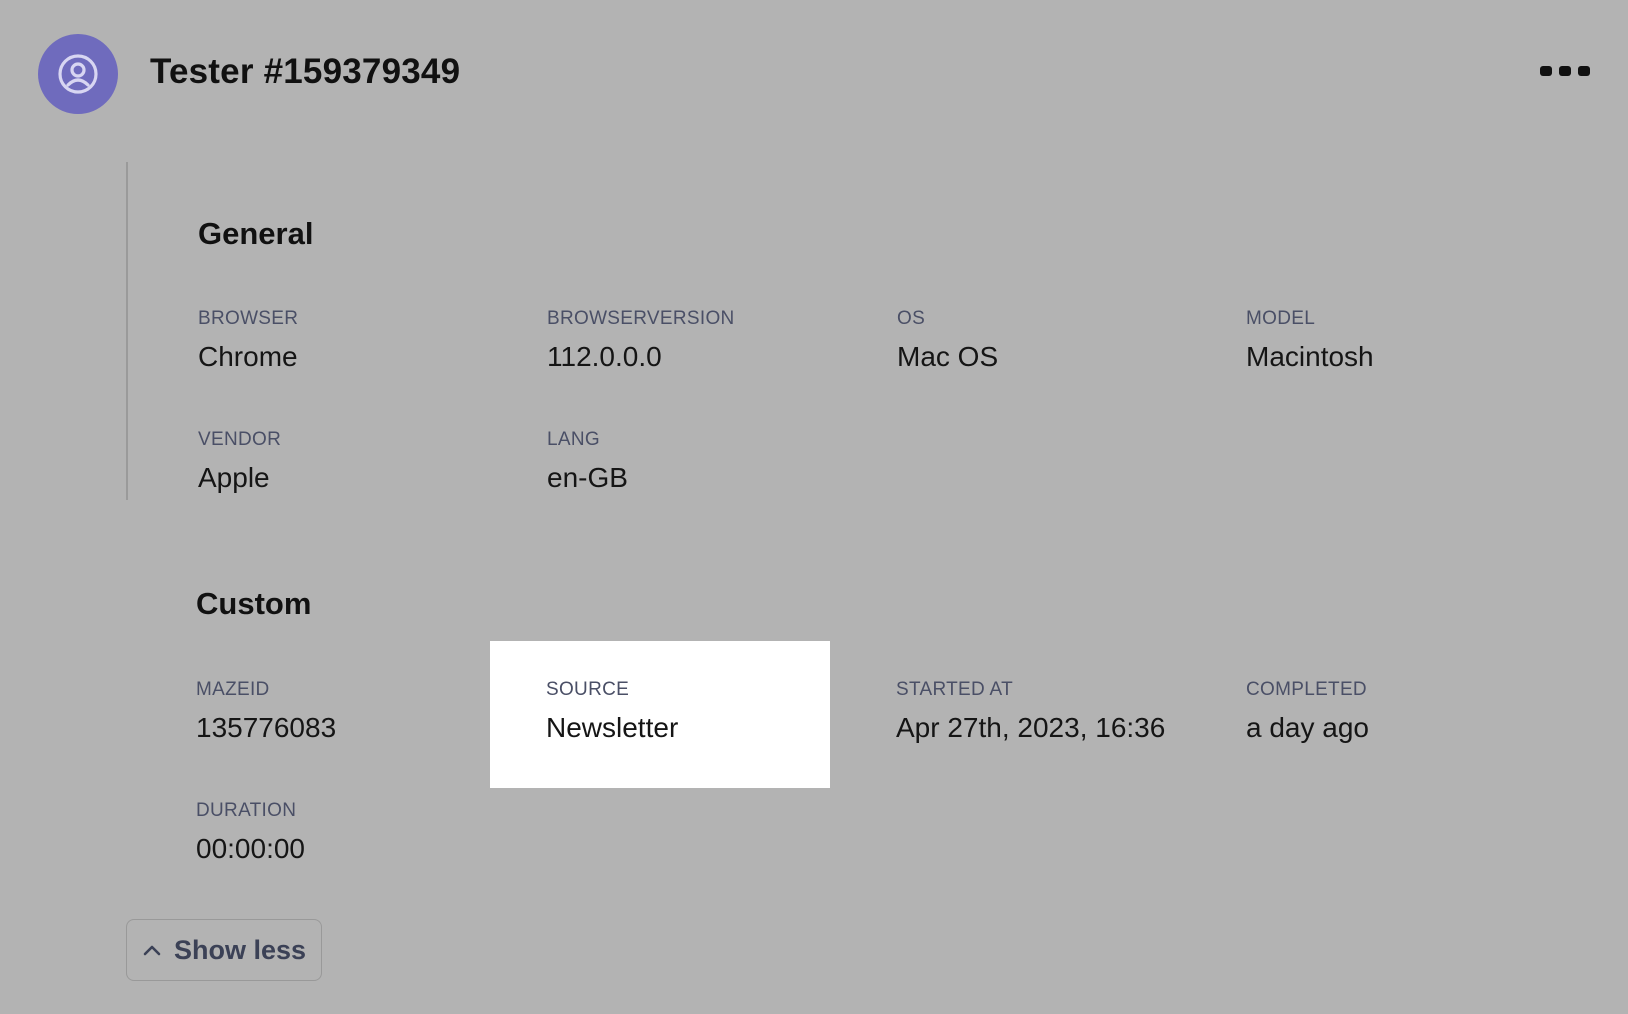  Describe the element at coordinates (707, 340) in the screenshot. I see `field-browserversion: BROWSERVERSION 112.0.0.0` at that location.